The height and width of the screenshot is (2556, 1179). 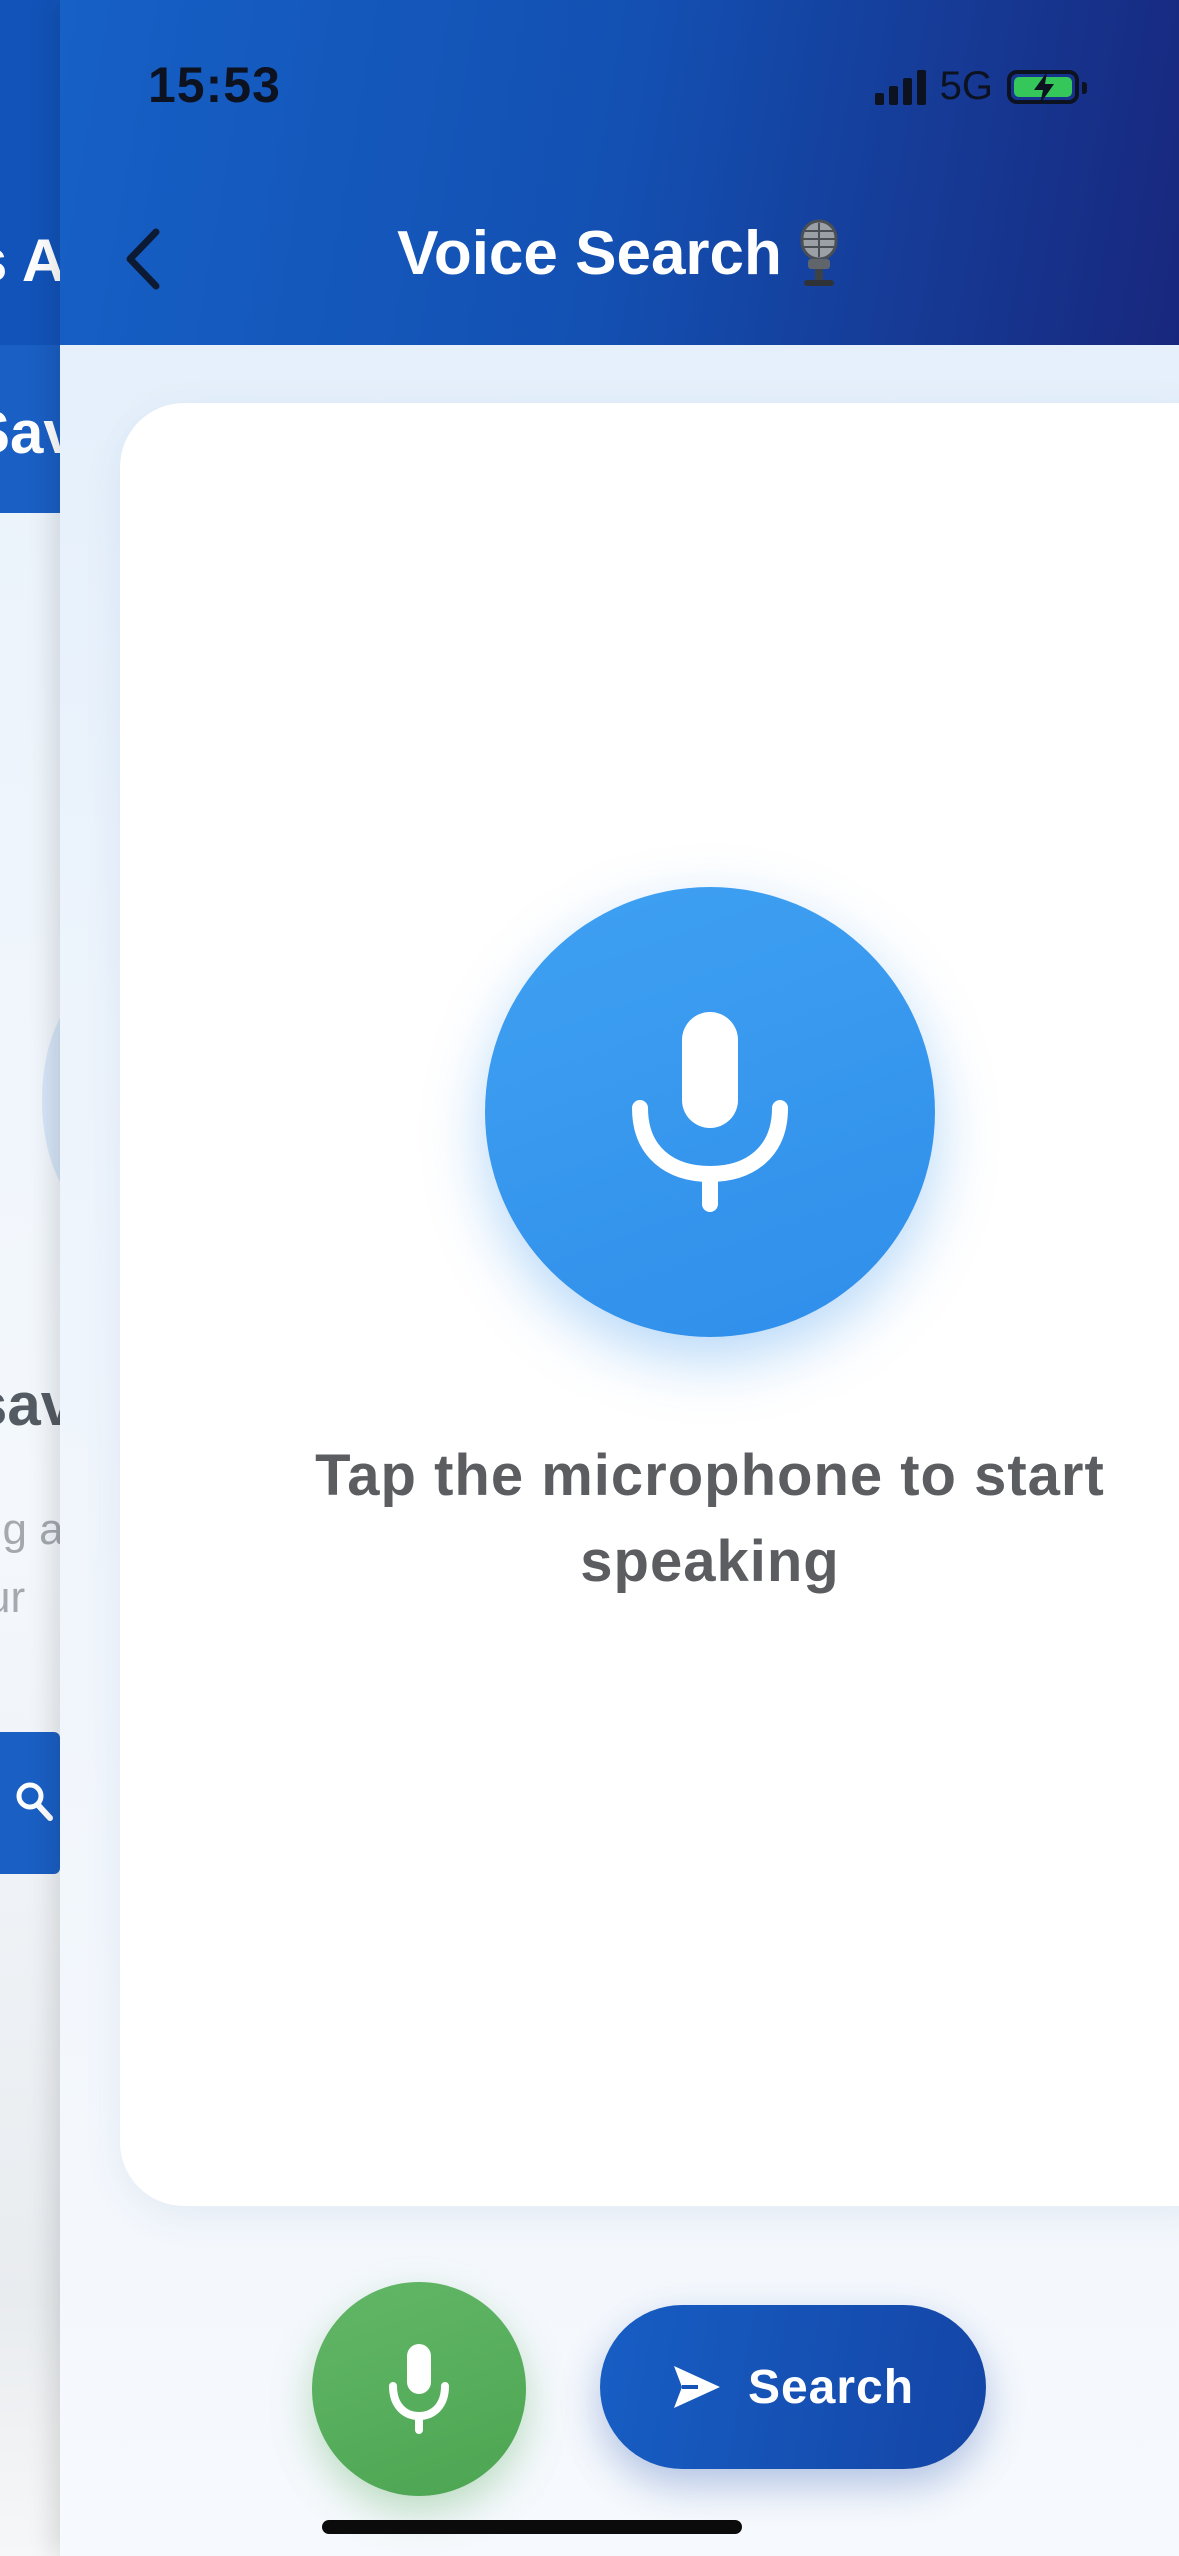 I want to click on cellular-signal-icon, so click(x=900, y=87).